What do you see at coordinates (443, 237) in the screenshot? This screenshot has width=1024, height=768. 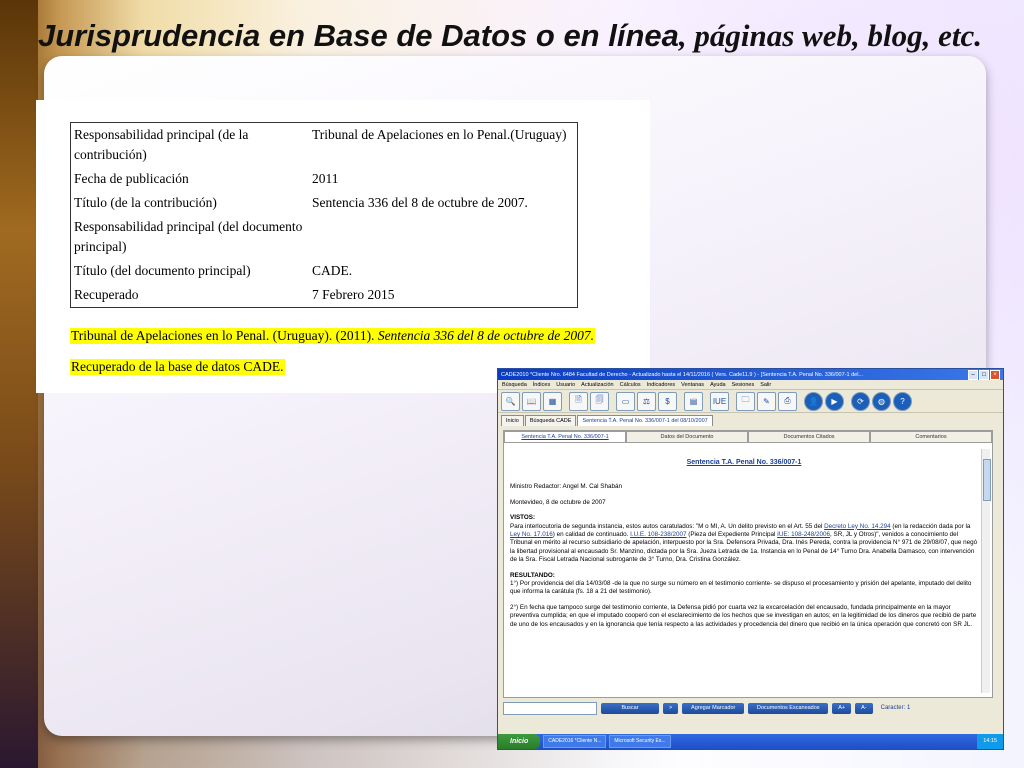 I see `citation-value` at bounding box center [443, 237].